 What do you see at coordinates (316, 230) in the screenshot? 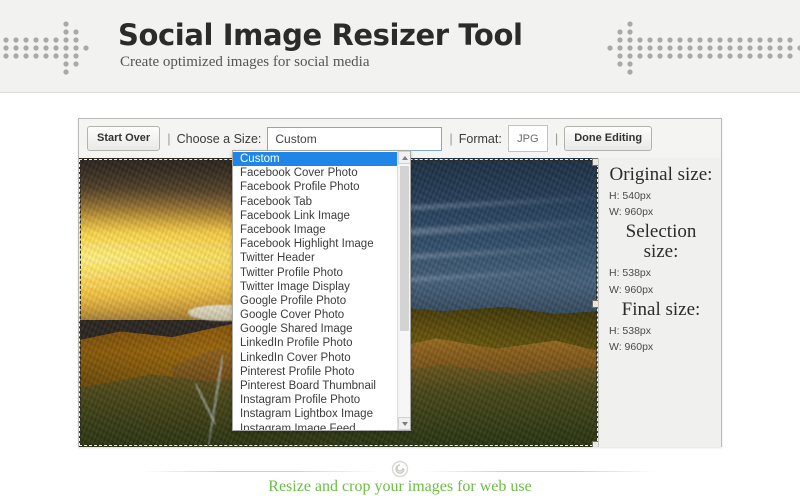
I see `dropdown-option: Facebook Image` at bounding box center [316, 230].